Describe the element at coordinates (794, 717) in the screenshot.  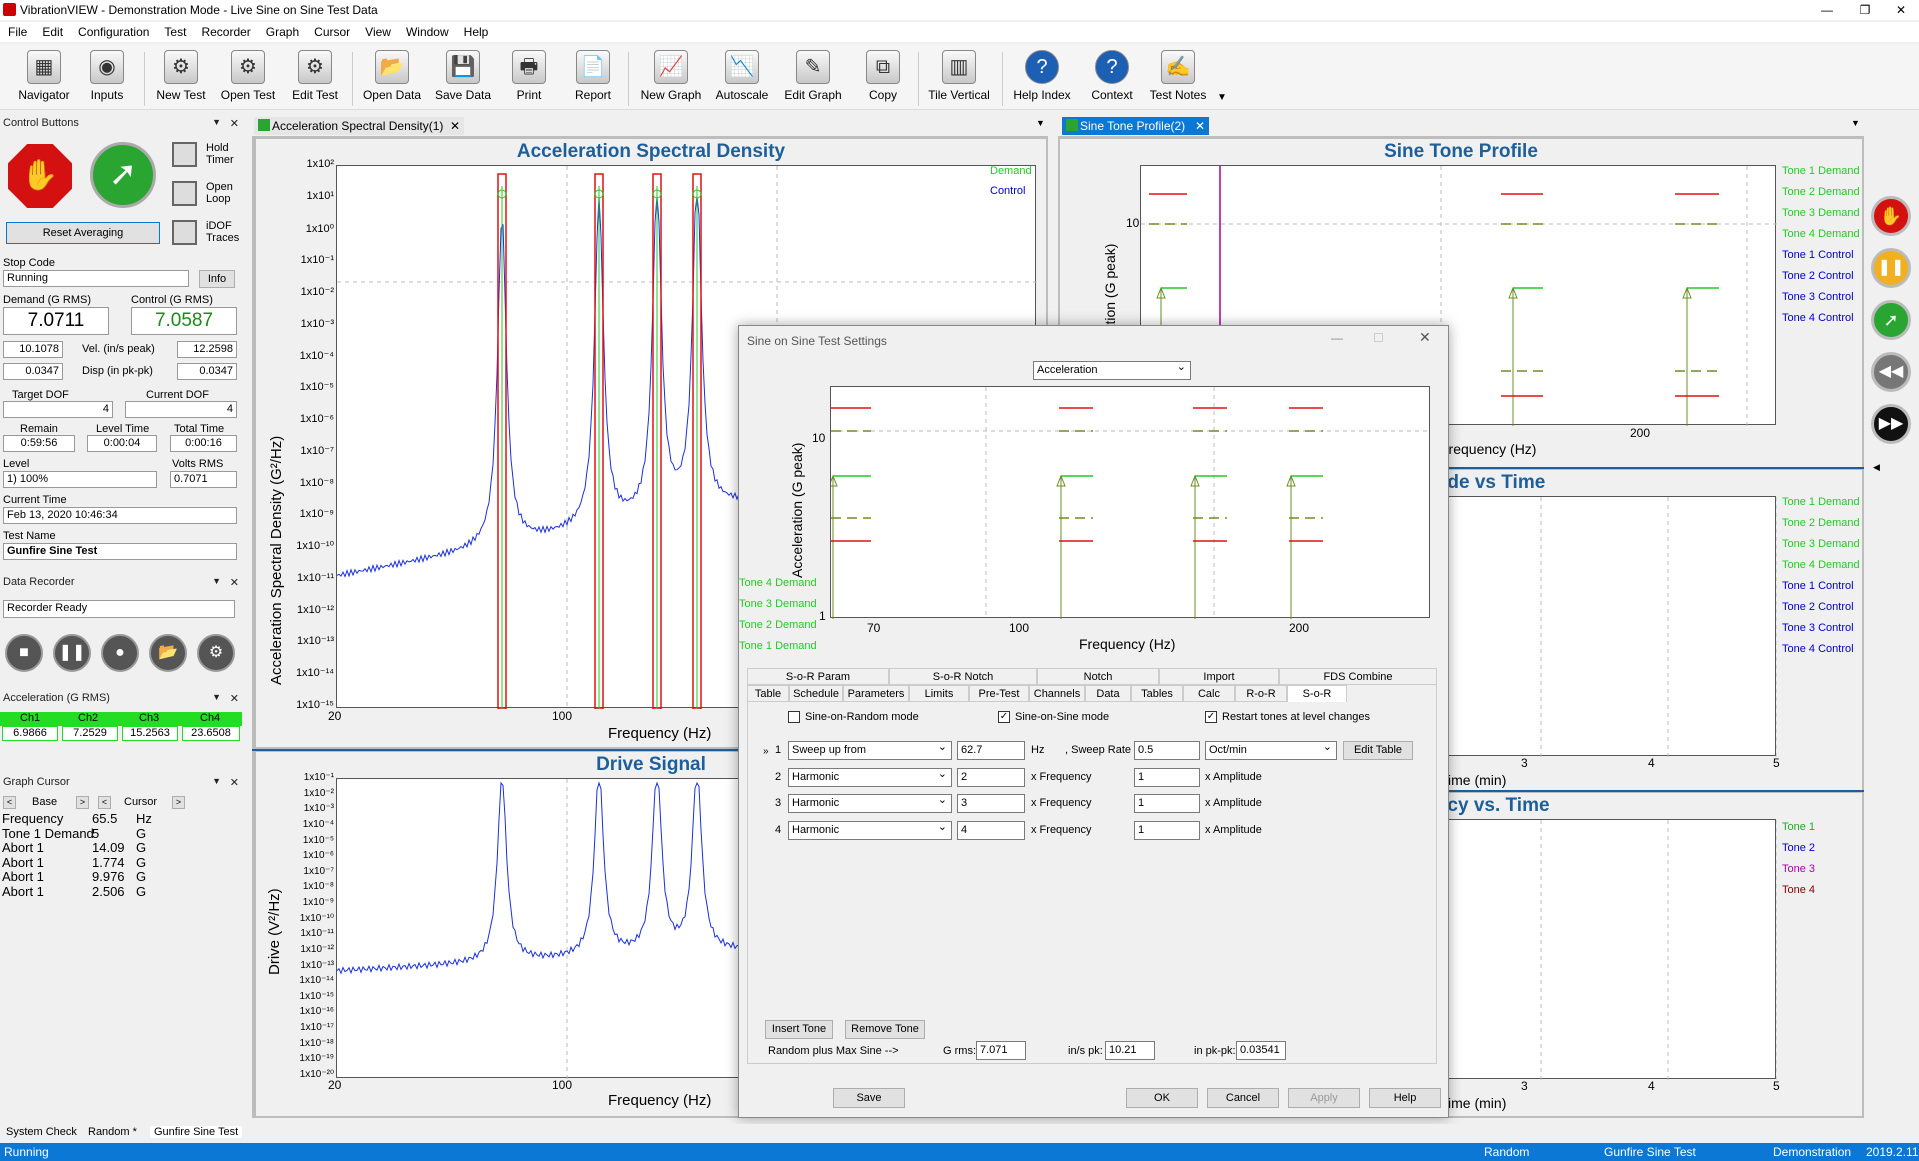
I see `sine-on-random-checkbox` at that location.